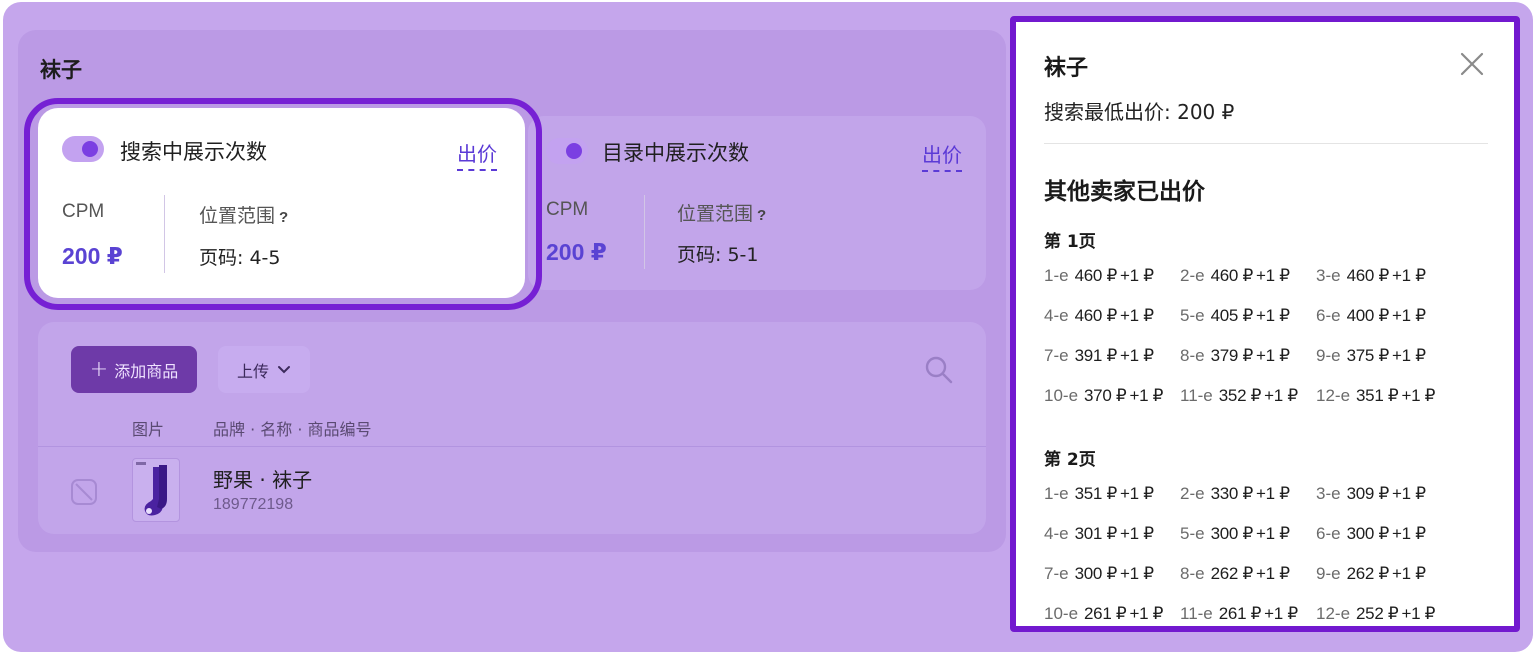 This screenshot has height=654, width=1536. Describe the element at coordinates (1328, 355) in the screenshot. I see `bid-pos: 9-e` at that location.